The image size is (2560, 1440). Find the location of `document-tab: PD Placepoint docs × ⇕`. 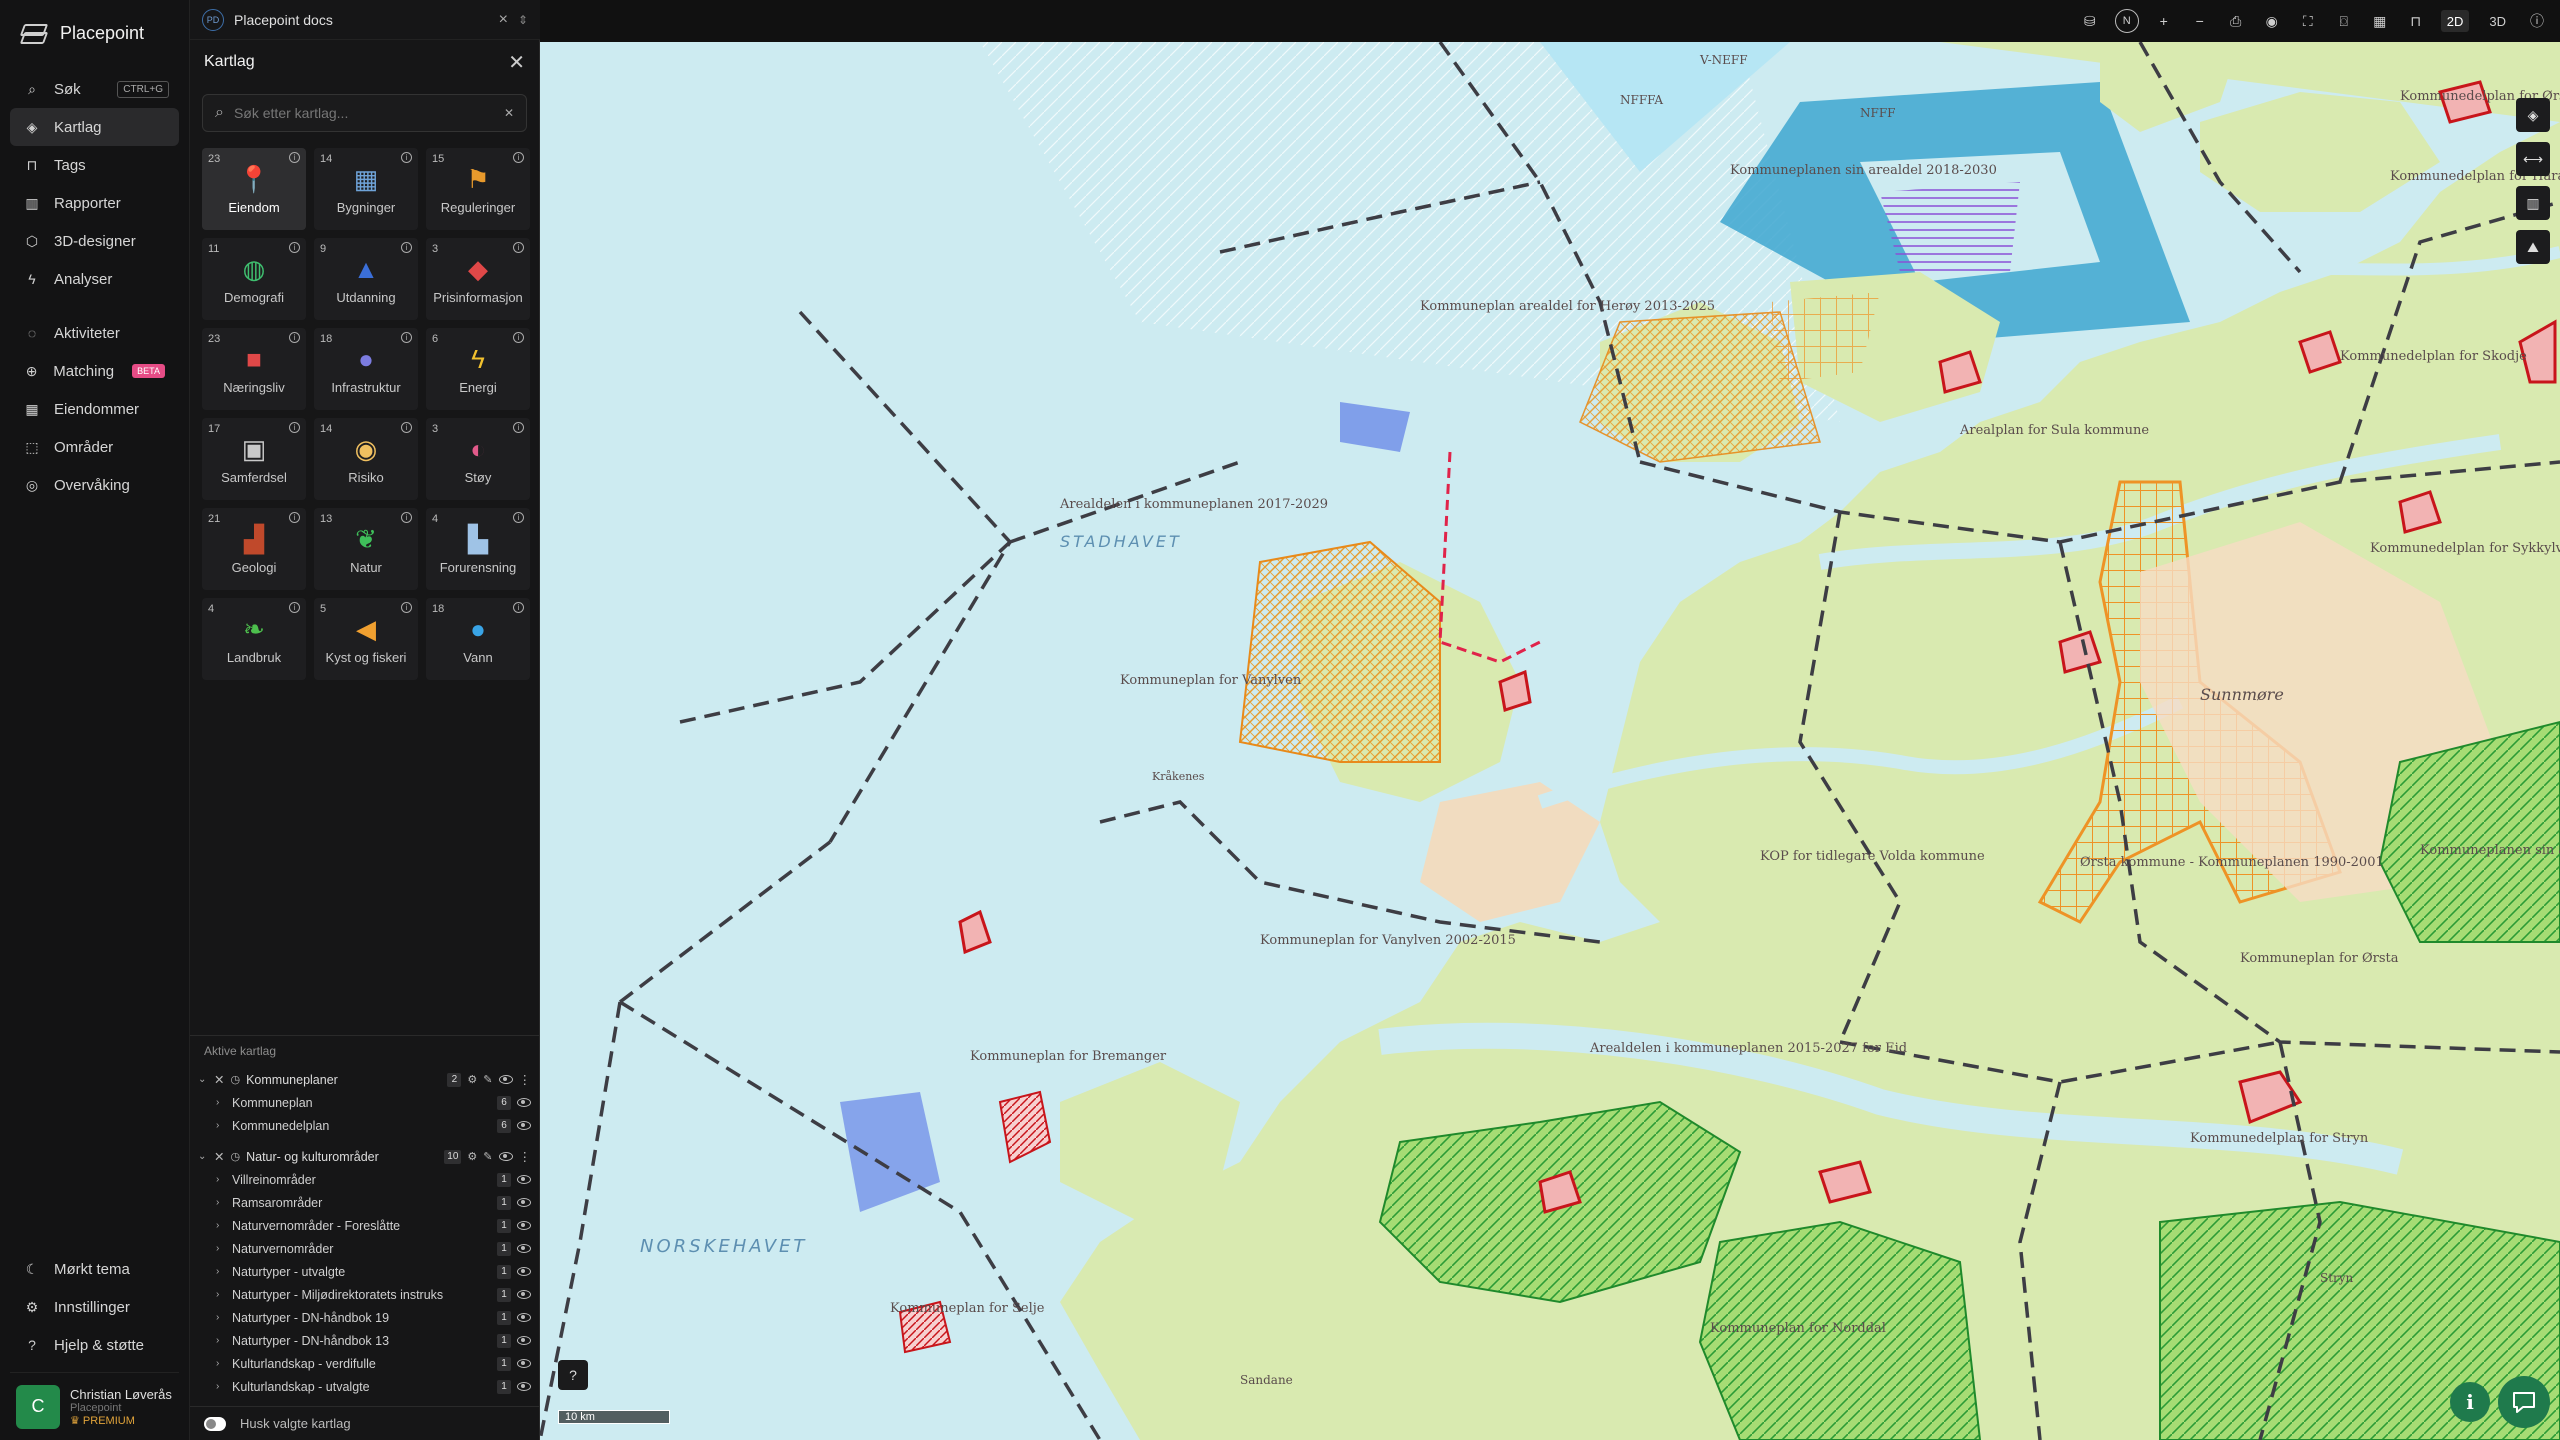

document-tab: PD Placepoint docs × ⇕ is located at coordinates (365, 20).